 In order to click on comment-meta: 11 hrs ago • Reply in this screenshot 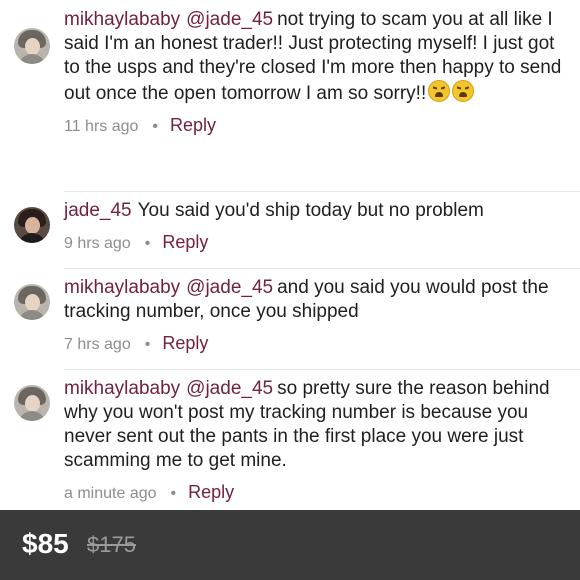, I will do `click(314, 126)`.